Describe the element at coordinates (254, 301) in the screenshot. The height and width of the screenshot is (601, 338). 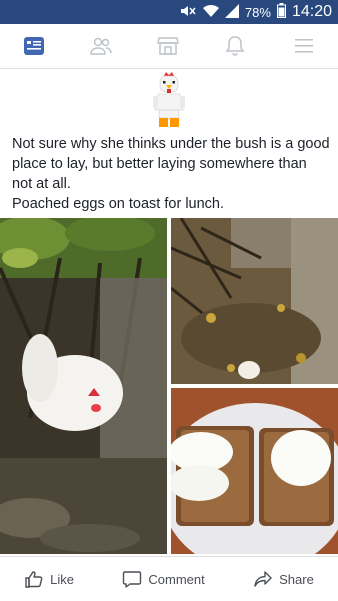
I see `egg-on-ground-photo` at that location.